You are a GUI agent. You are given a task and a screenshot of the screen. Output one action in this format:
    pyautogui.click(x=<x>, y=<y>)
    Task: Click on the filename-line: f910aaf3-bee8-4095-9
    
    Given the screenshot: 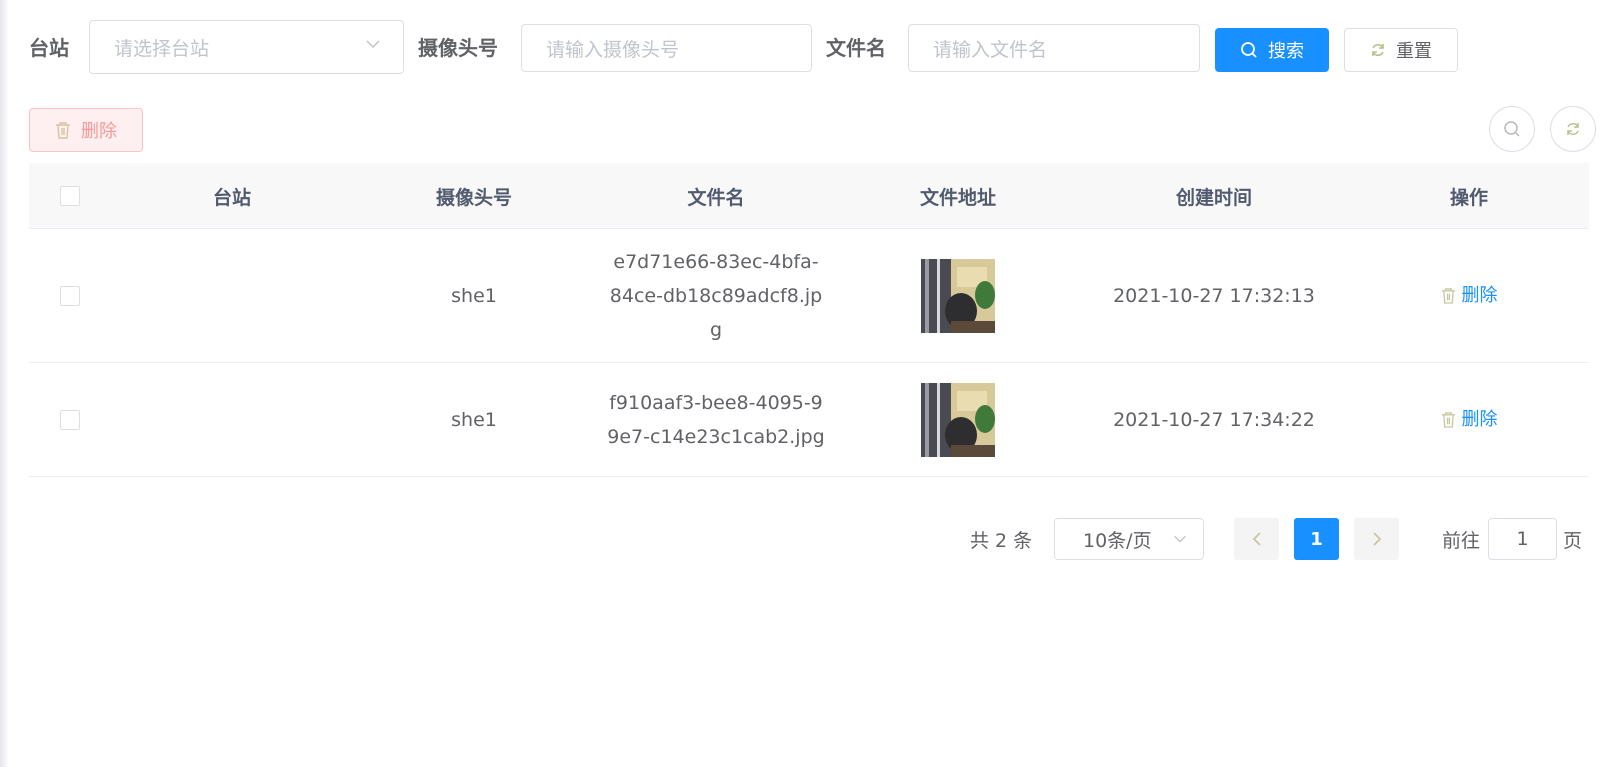 What is the action you would take?
    pyautogui.click(x=716, y=402)
    